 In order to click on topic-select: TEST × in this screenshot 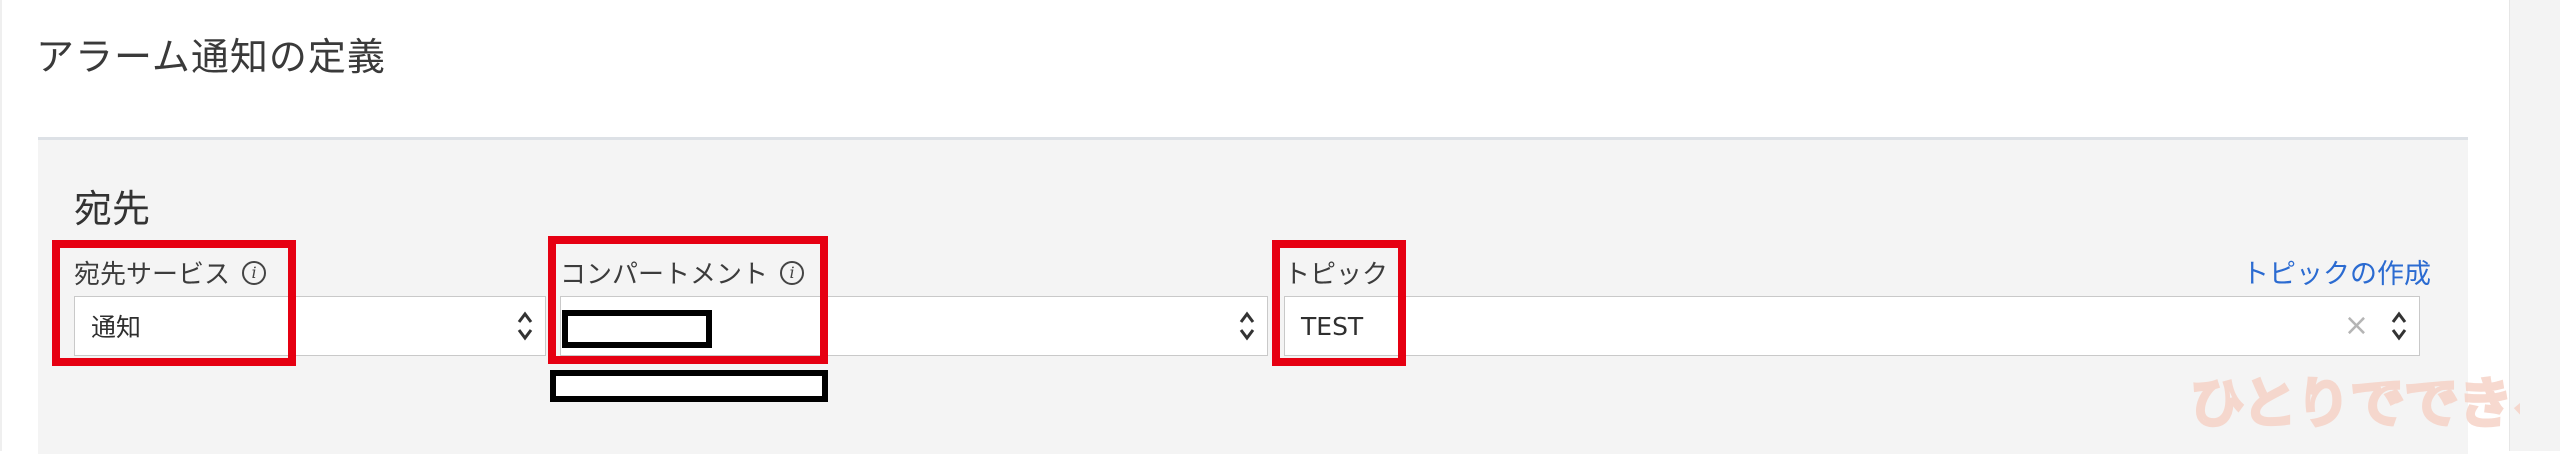, I will do `click(1852, 326)`.